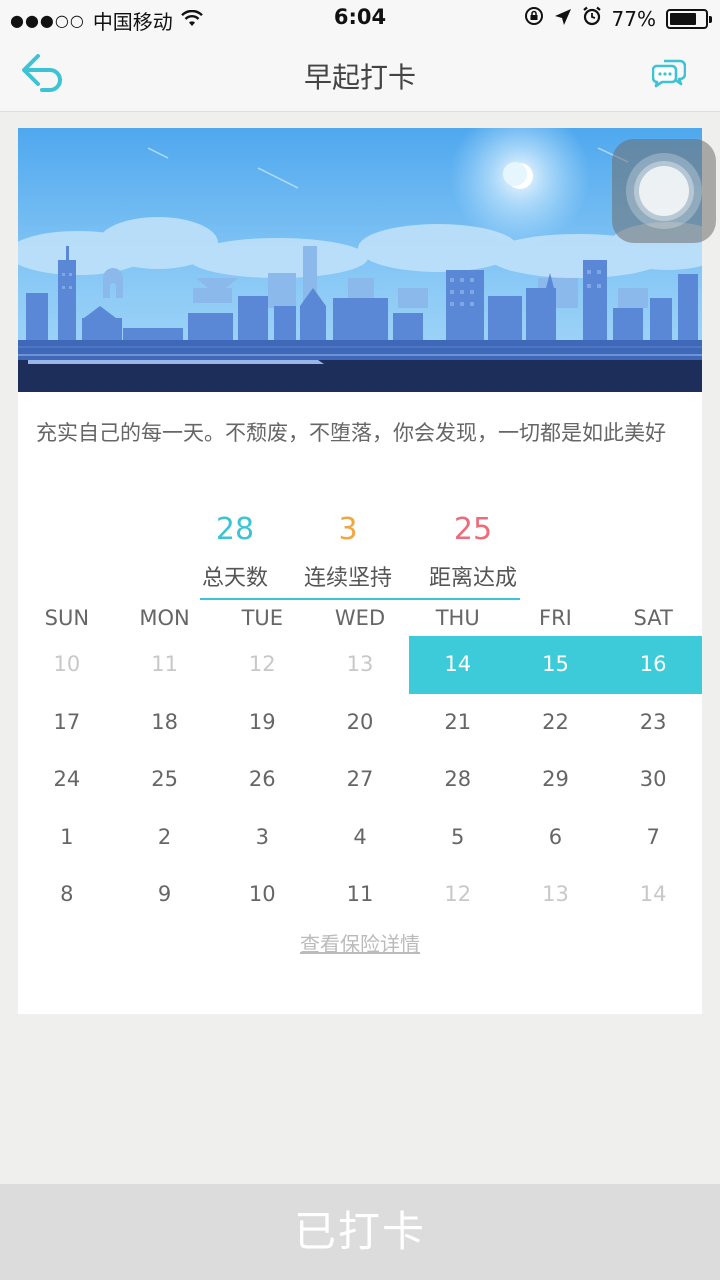 Image resolution: width=720 pixels, height=1280 pixels. What do you see at coordinates (556, 780) in the screenshot?
I see `calendar-day: 29` at bounding box center [556, 780].